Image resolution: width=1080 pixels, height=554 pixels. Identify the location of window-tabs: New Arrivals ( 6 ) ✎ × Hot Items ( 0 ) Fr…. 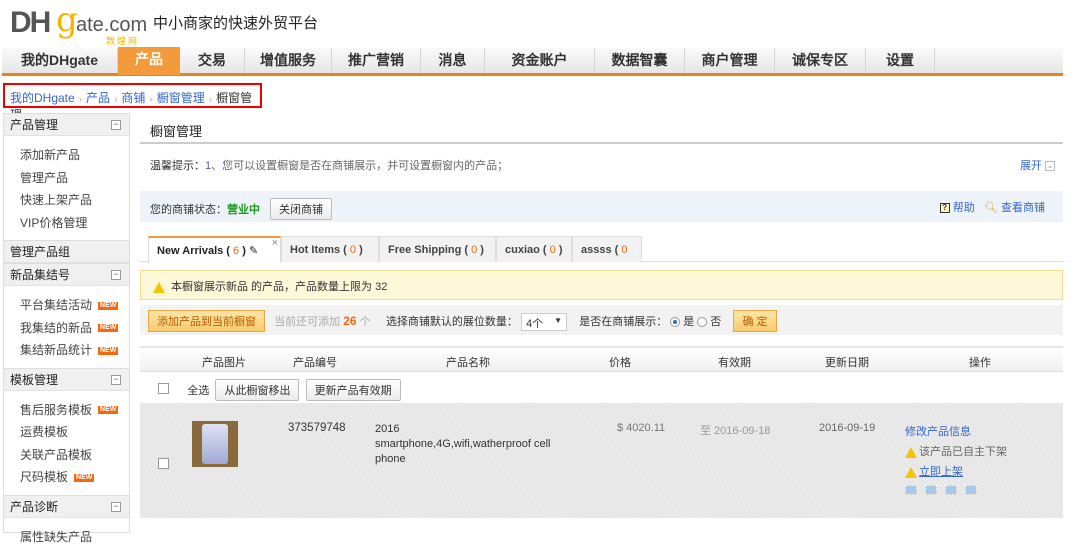
(601, 258).